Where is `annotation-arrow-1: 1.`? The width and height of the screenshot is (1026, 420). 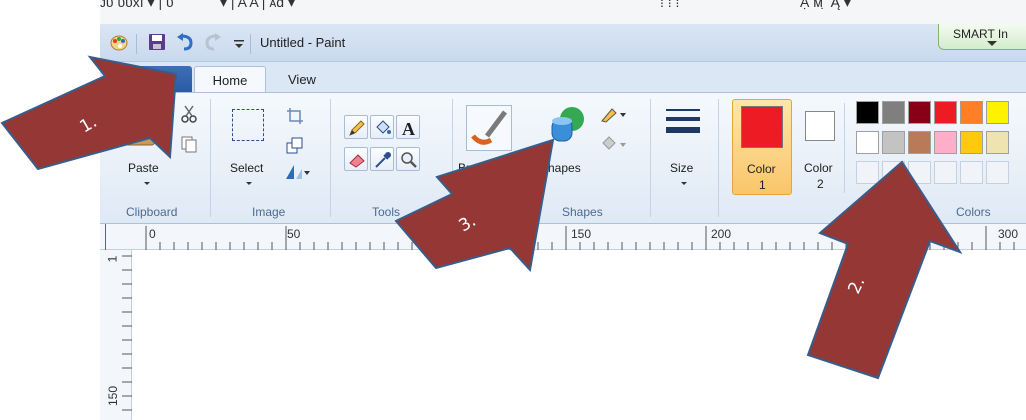
annotation-arrow-1: 1. is located at coordinates (89, 113).